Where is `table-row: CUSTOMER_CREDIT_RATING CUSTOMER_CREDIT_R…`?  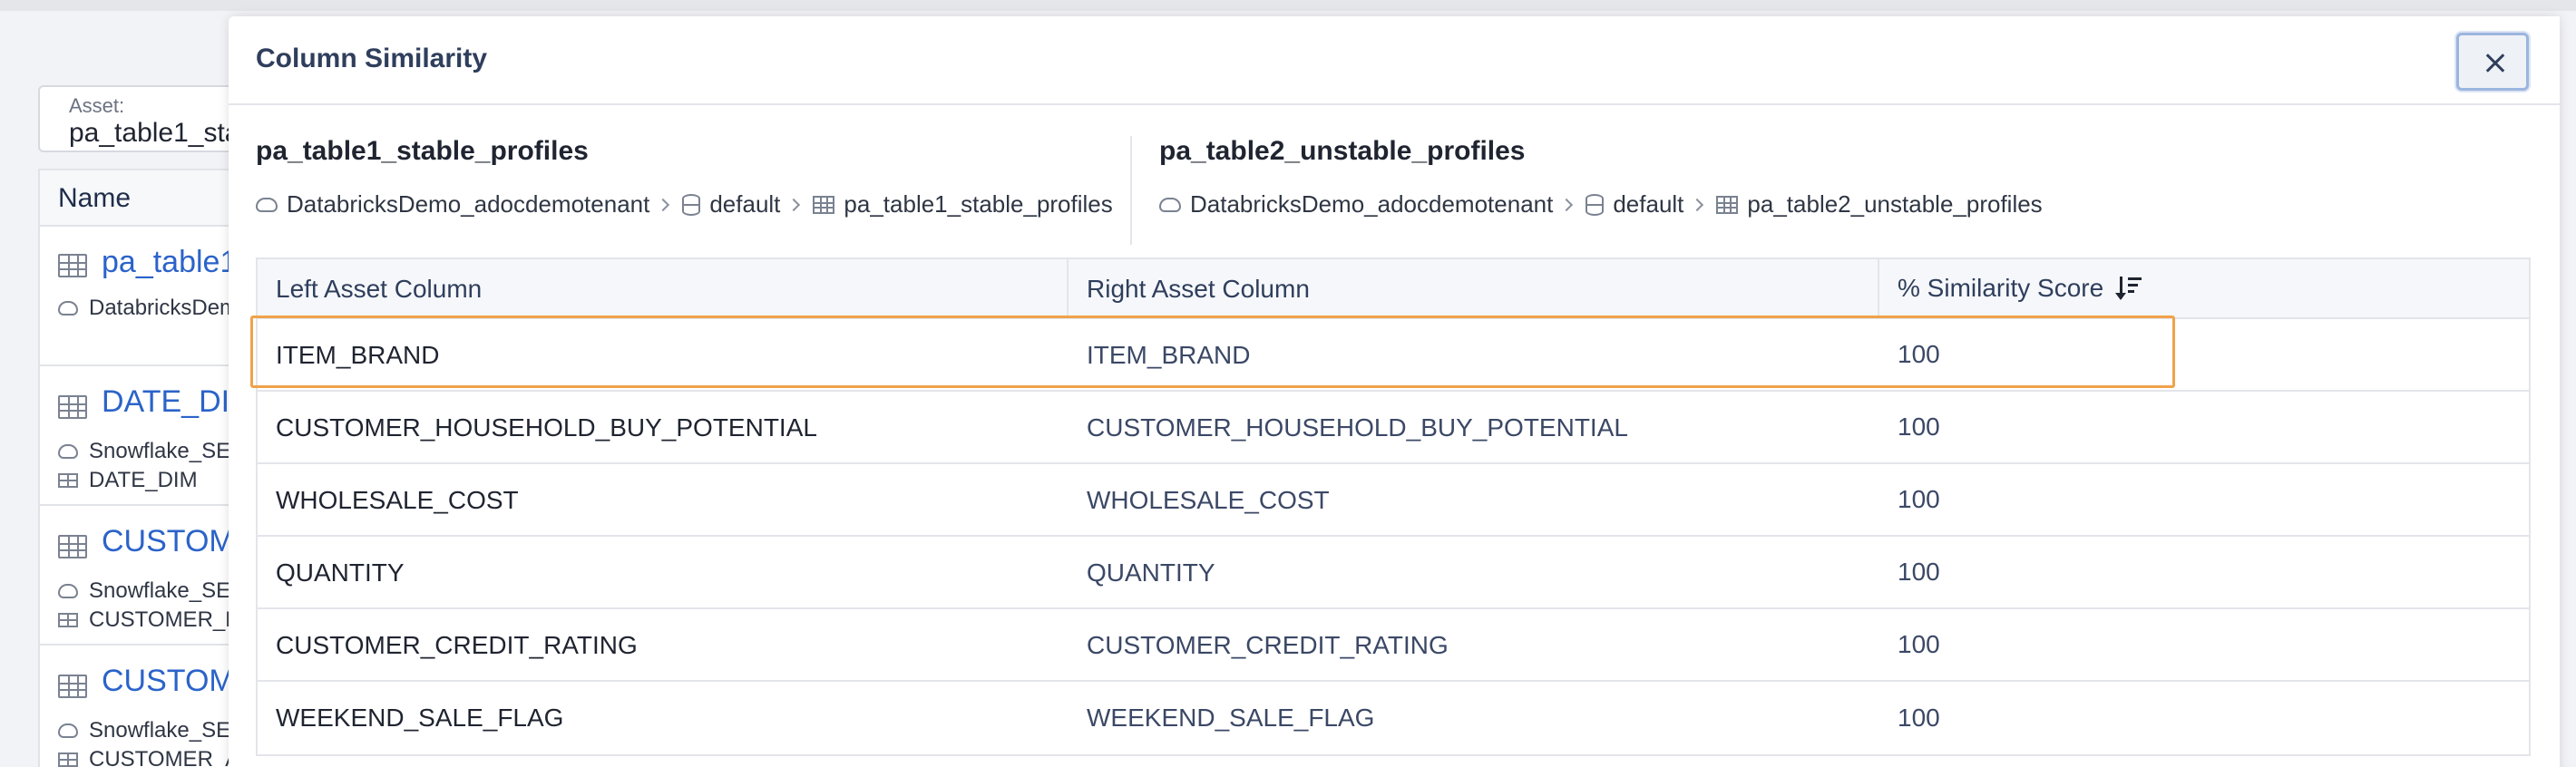 table-row: CUSTOMER_CREDIT_RATING CUSTOMER_CREDIT_R… is located at coordinates (1393, 646).